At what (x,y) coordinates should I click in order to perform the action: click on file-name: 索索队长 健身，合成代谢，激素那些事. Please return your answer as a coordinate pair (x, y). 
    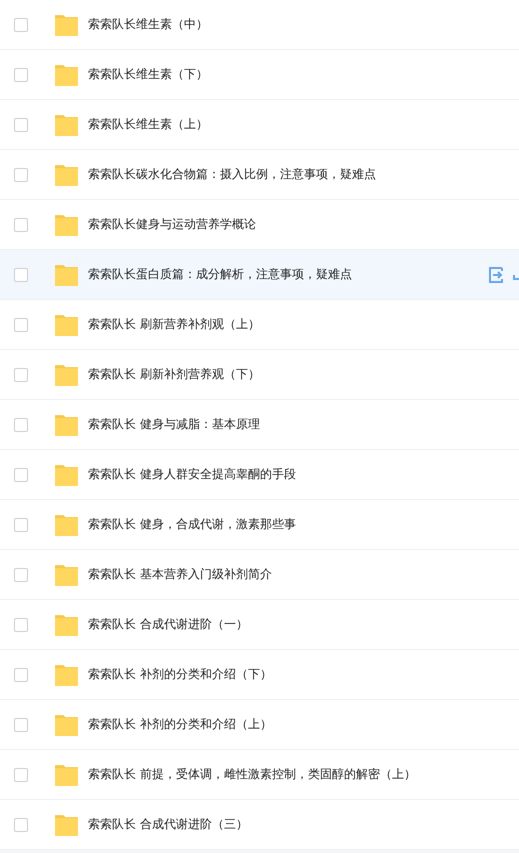
    Looking at the image, I should click on (192, 524).